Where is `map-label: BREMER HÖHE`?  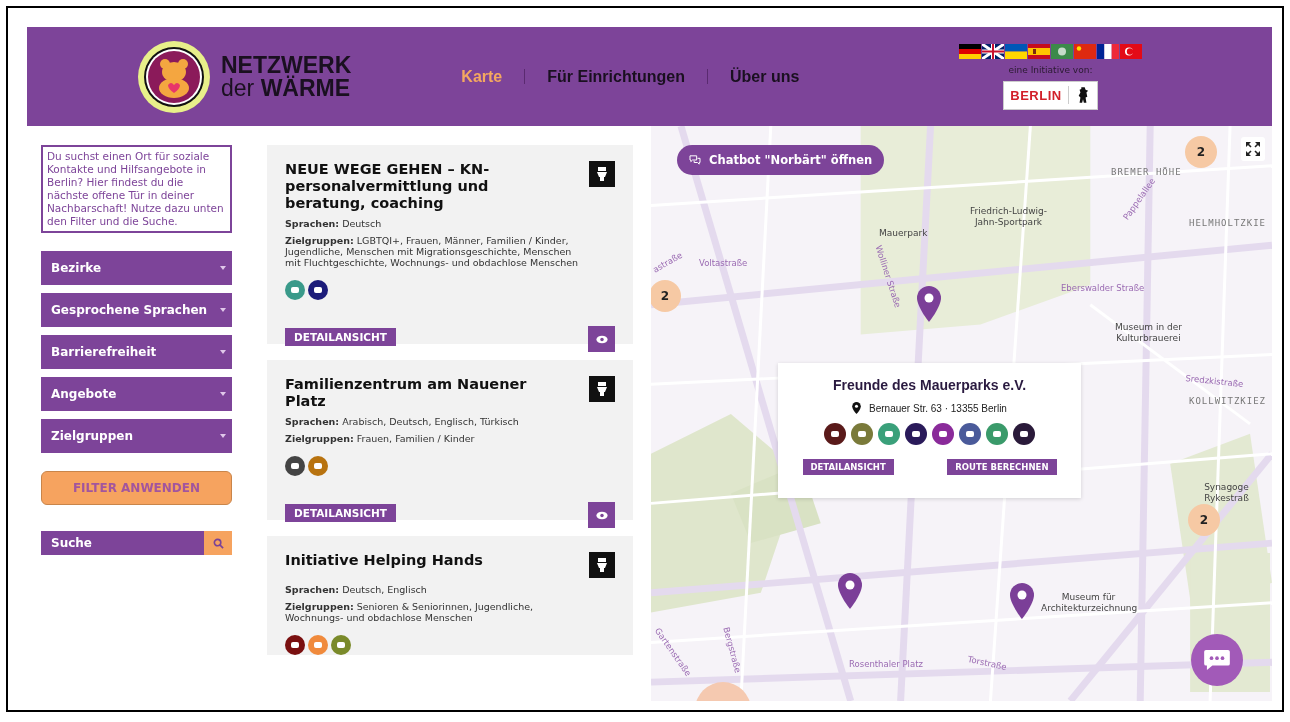 map-label: BREMER HÖHE is located at coordinates (1146, 172).